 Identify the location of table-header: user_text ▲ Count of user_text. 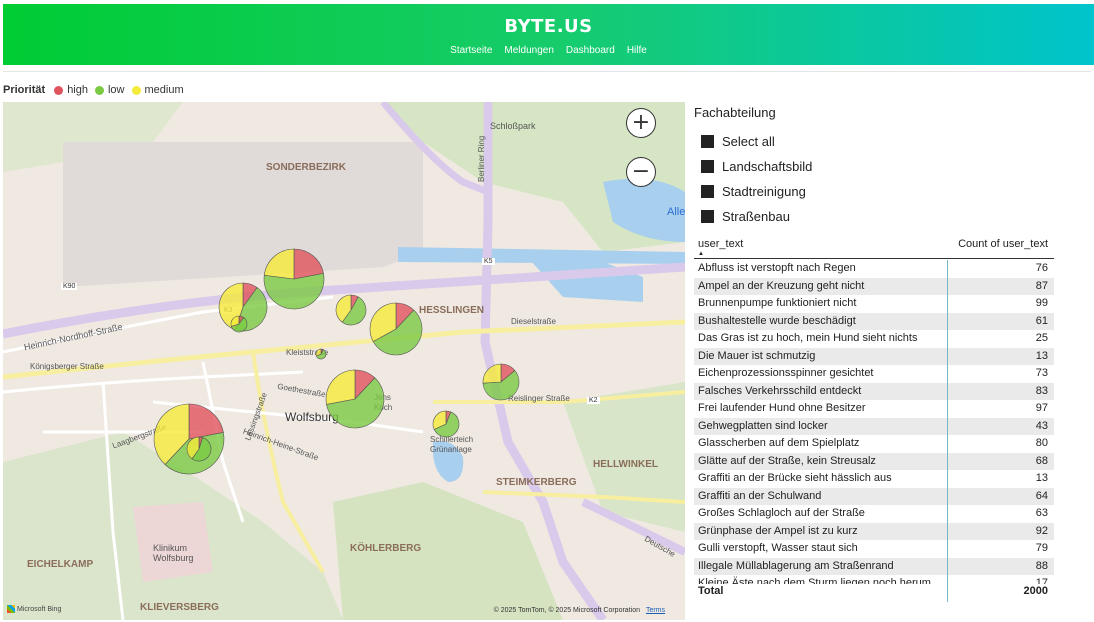
(874, 247).